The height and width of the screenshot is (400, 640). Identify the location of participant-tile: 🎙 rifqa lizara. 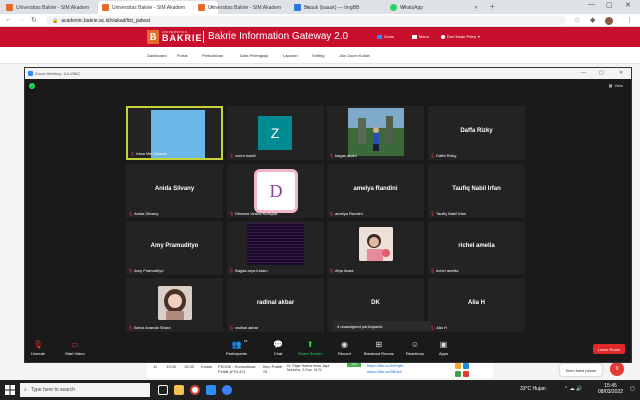
(375, 248).